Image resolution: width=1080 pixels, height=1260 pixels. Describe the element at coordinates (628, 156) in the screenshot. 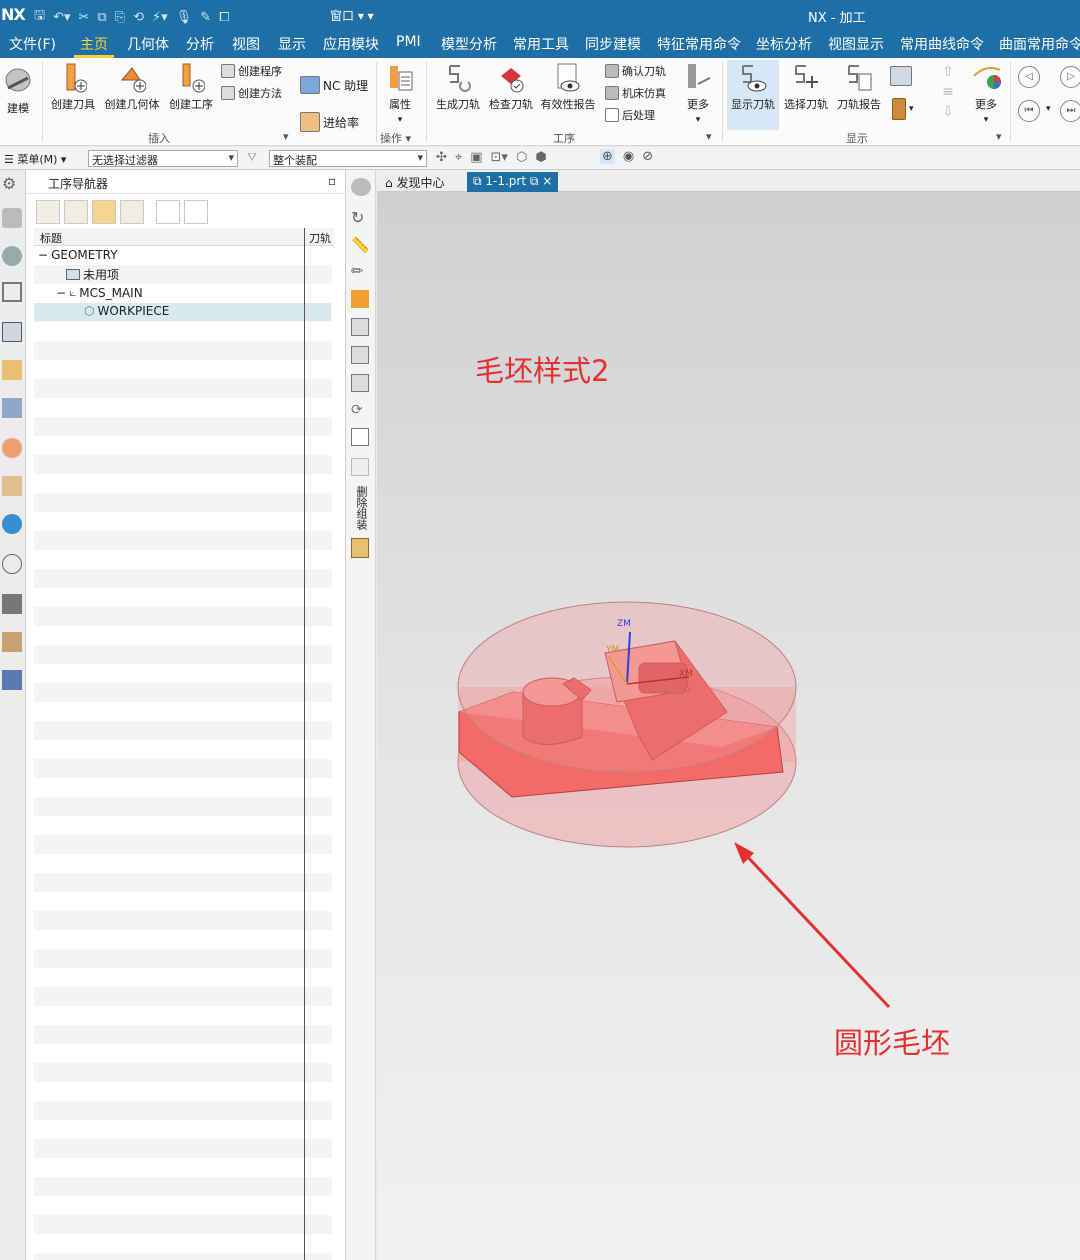

I see `eye-icon: ◉` at that location.